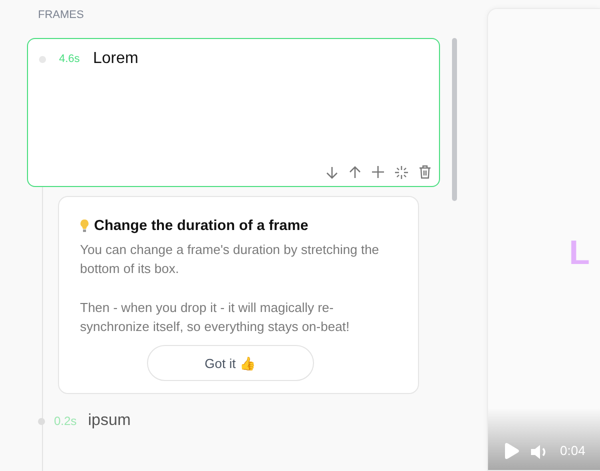 The height and width of the screenshot is (471, 600). I want to click on scrollbar, so click(454, 119).